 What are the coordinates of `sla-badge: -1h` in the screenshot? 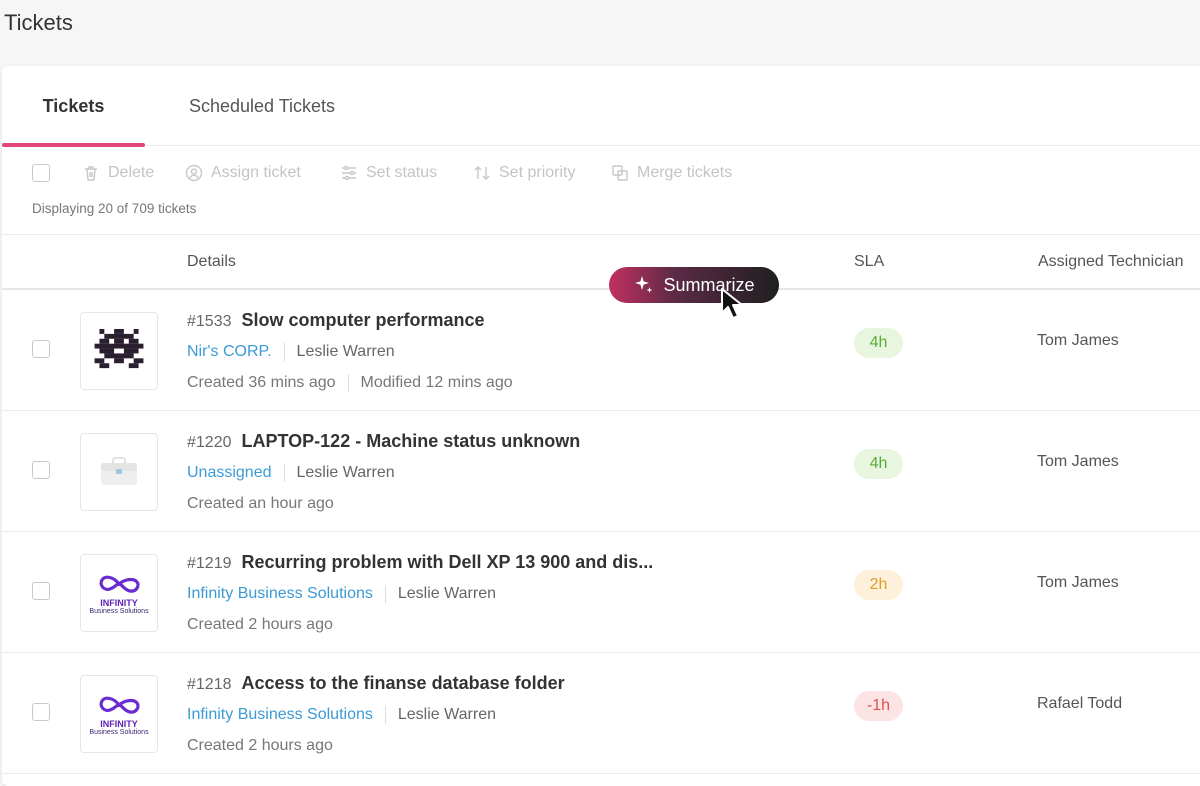 It's located at (878, 706).